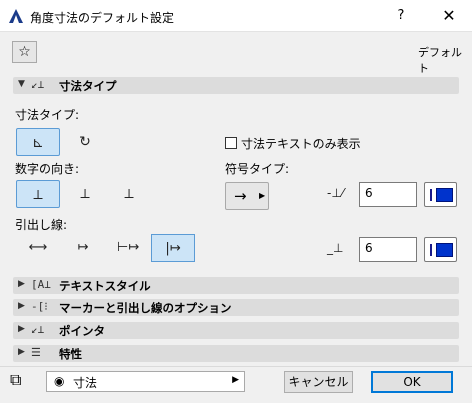 The height and width of the screenshot is (403, 472). I want to click on leader-ext-diag-icon: |↦, so click(173, 248).